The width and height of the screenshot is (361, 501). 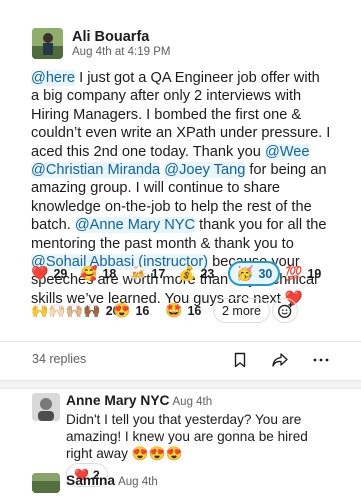 What do you see at coordinates (287, 151) in the screenshot?
I see `user-mention: @Wee` at bounding box center [287, 151].